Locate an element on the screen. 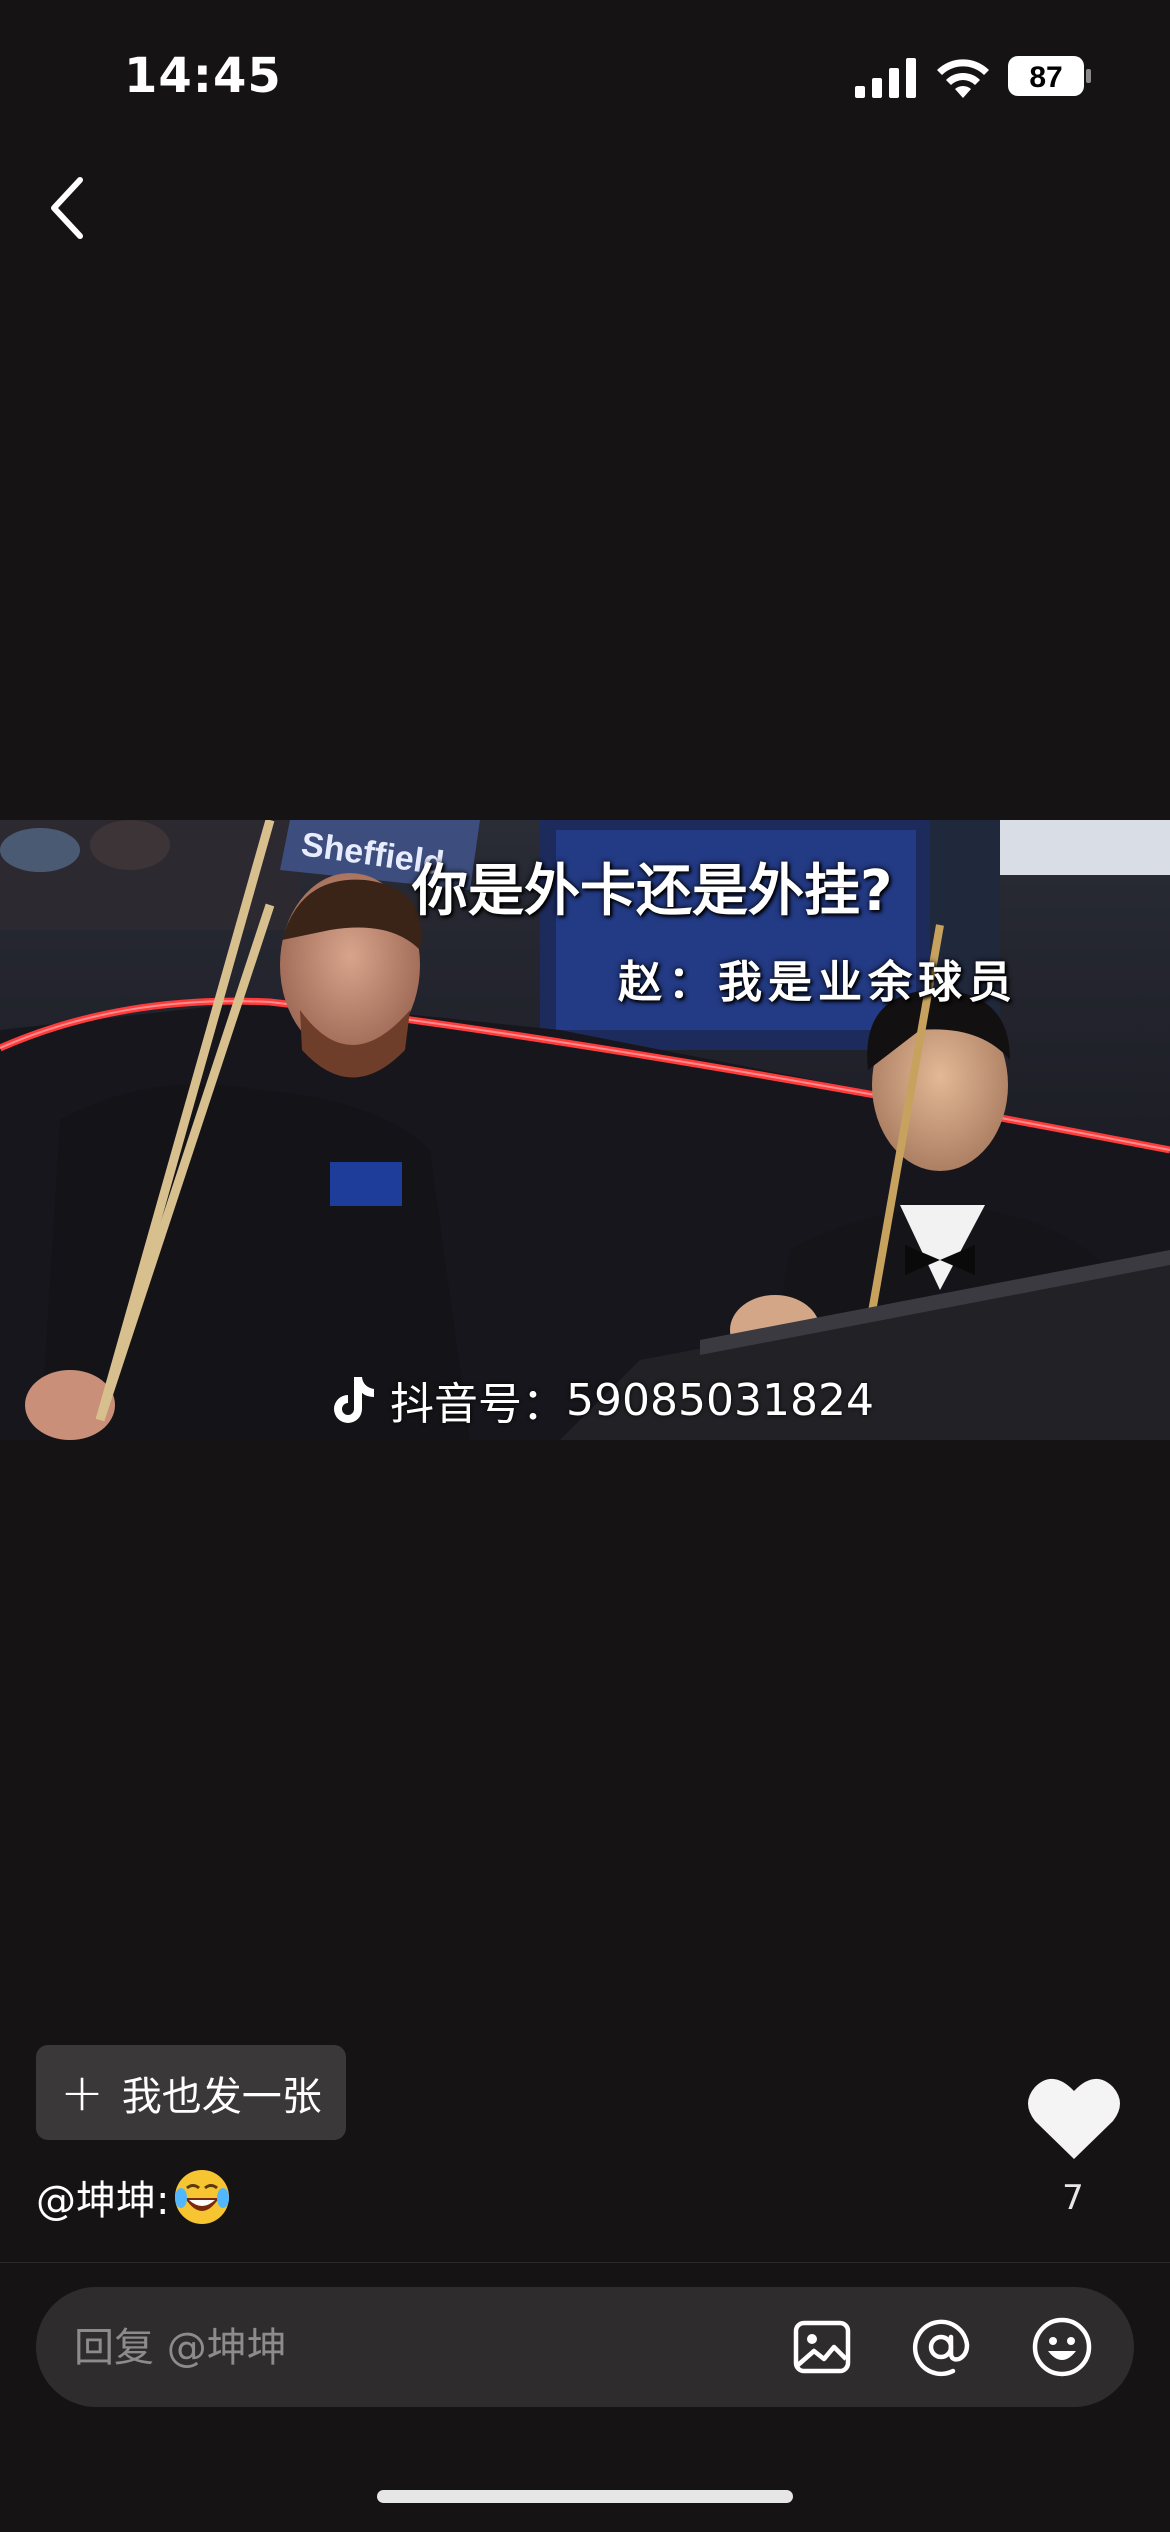 This screenshot has height=2532, width=1170. reply-input is located at coordinates (394, 2348).